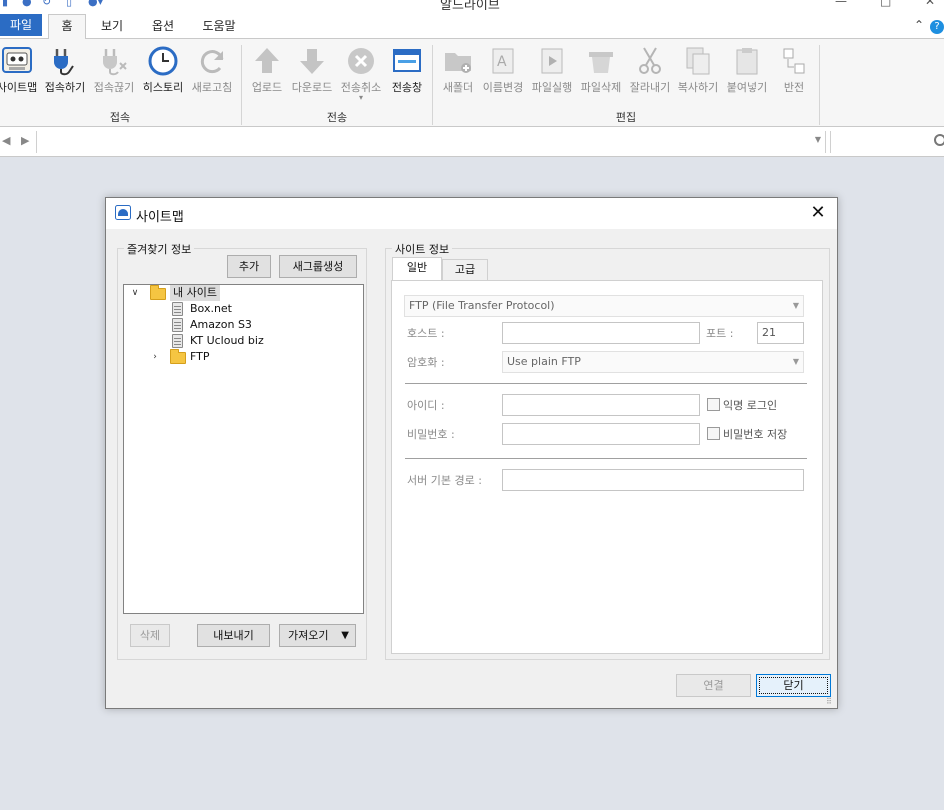 The height and width of the screenshot is (810, 944). I want to click on sitemap-icon, so click(17, 60).